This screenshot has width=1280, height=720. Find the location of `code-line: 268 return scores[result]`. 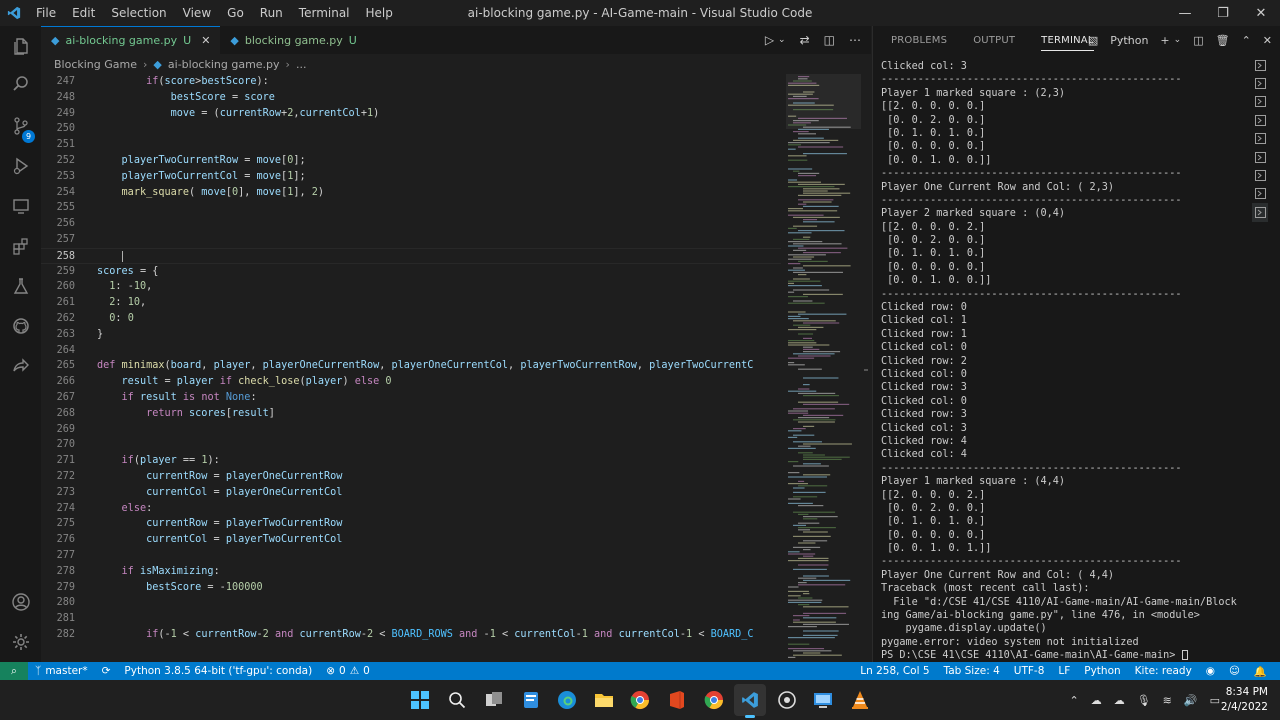

code-line: 268 return scores[result] is located at coordinates (411, 414).